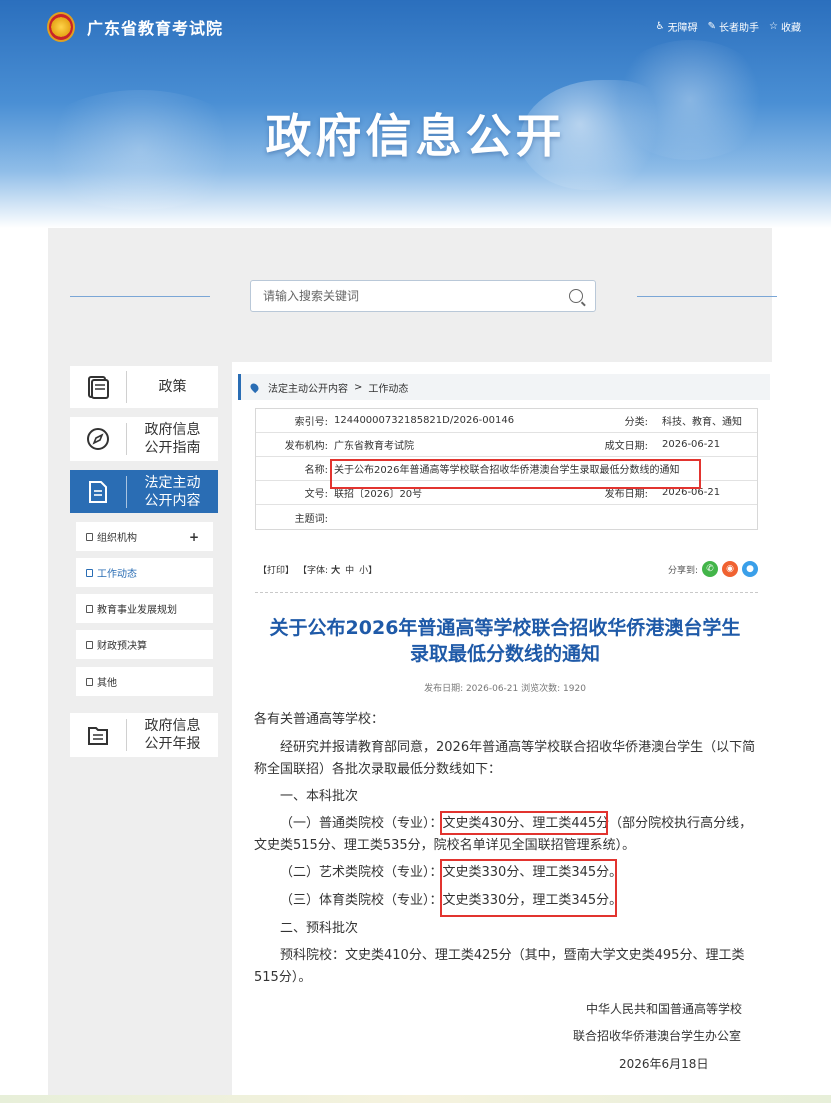  I want to click on wechat-share-icon: ✆, so click(710, 569).